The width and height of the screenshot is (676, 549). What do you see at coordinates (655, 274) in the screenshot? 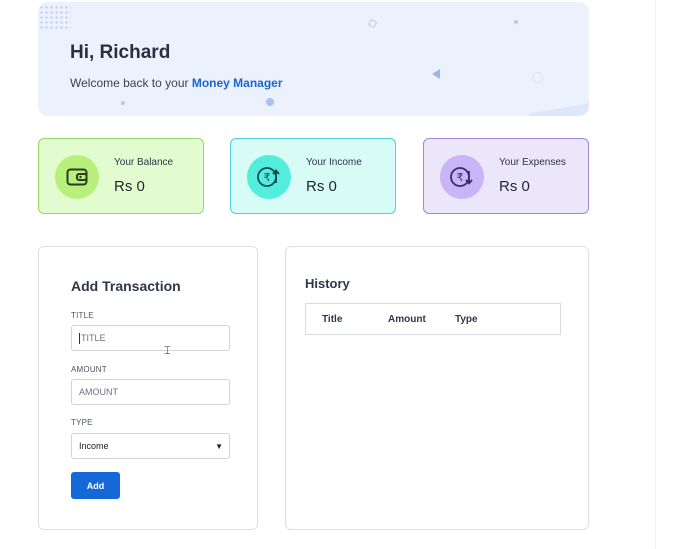
I see `page-divider` at bounding box center [655, 274].